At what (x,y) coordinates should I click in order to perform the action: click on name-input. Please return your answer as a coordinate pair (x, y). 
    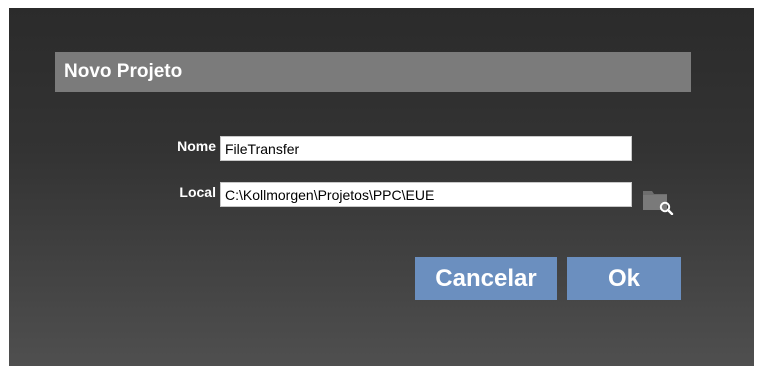
    Looking at the image, I should click on (426, 148).